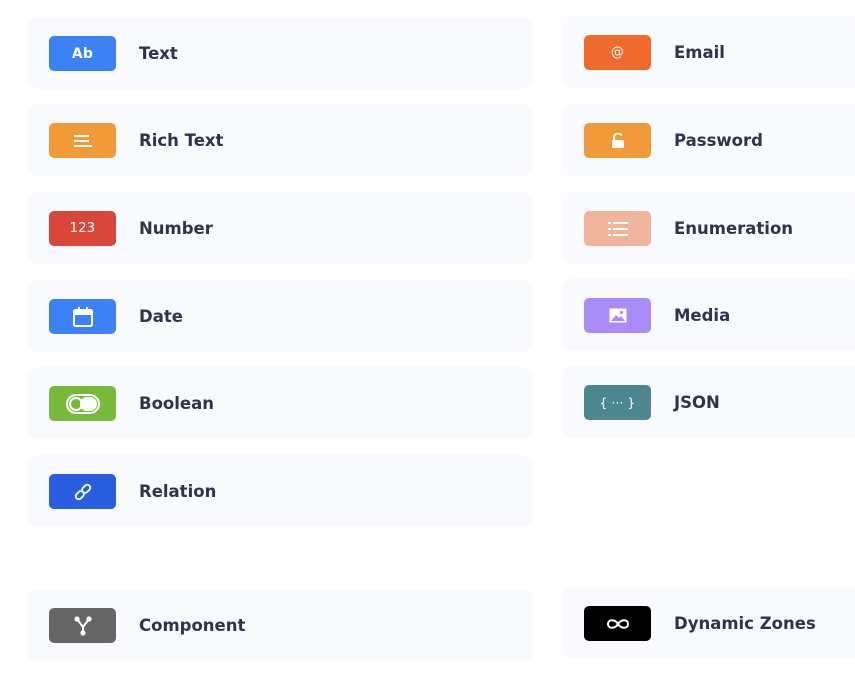 This screenshot has width=855, height=690. What do you see at coordinates (158, 53) in the screenshot?
I see `field-type-label: Text` at bounding box center [158, 53].